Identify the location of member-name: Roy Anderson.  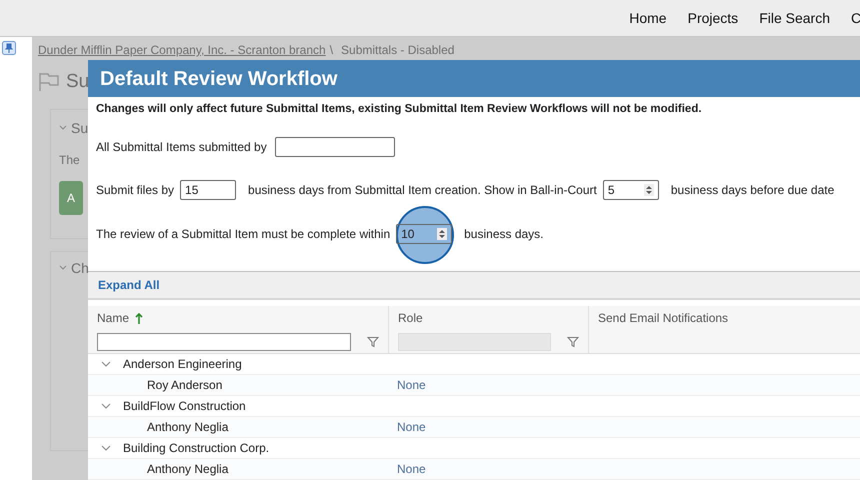
(184, 385).